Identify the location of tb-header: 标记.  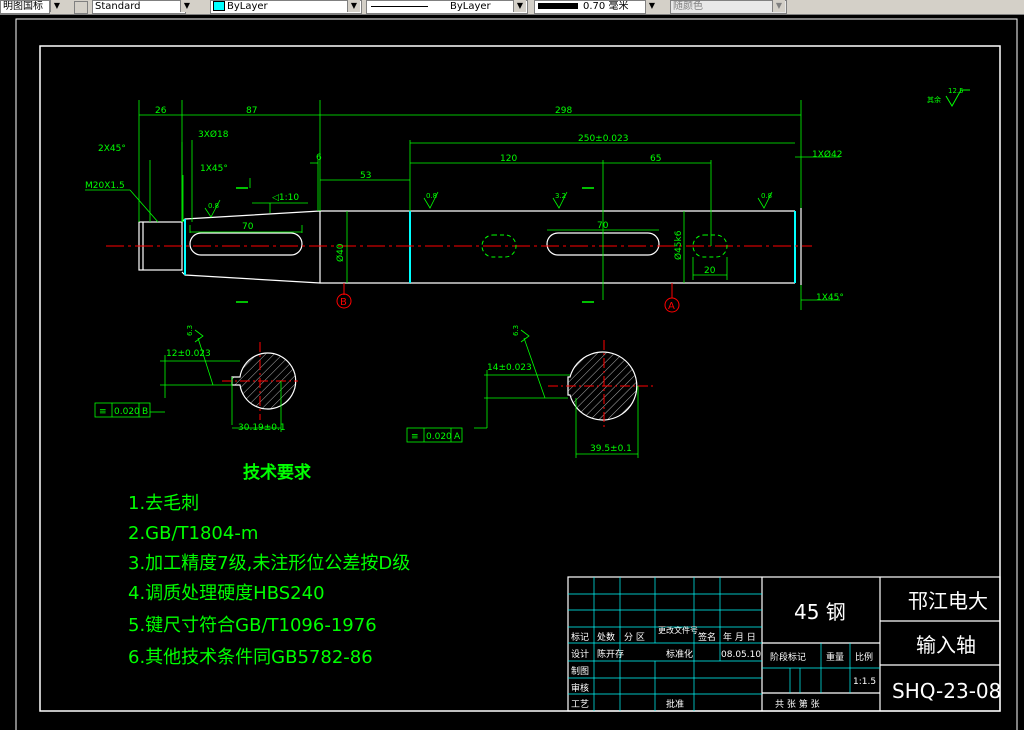
(580, 637).